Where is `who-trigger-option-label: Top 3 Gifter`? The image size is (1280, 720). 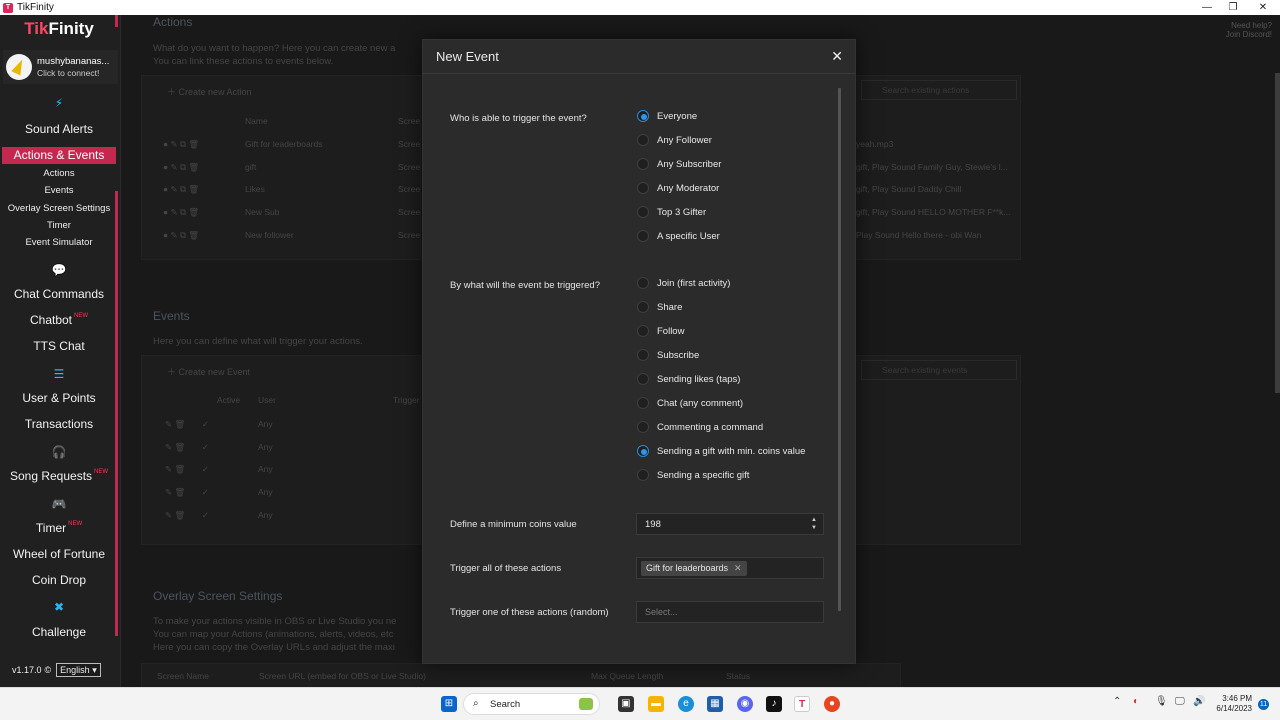 who-trigger-option-label: Top 3 Gifter is located at coordinates (682, 212).